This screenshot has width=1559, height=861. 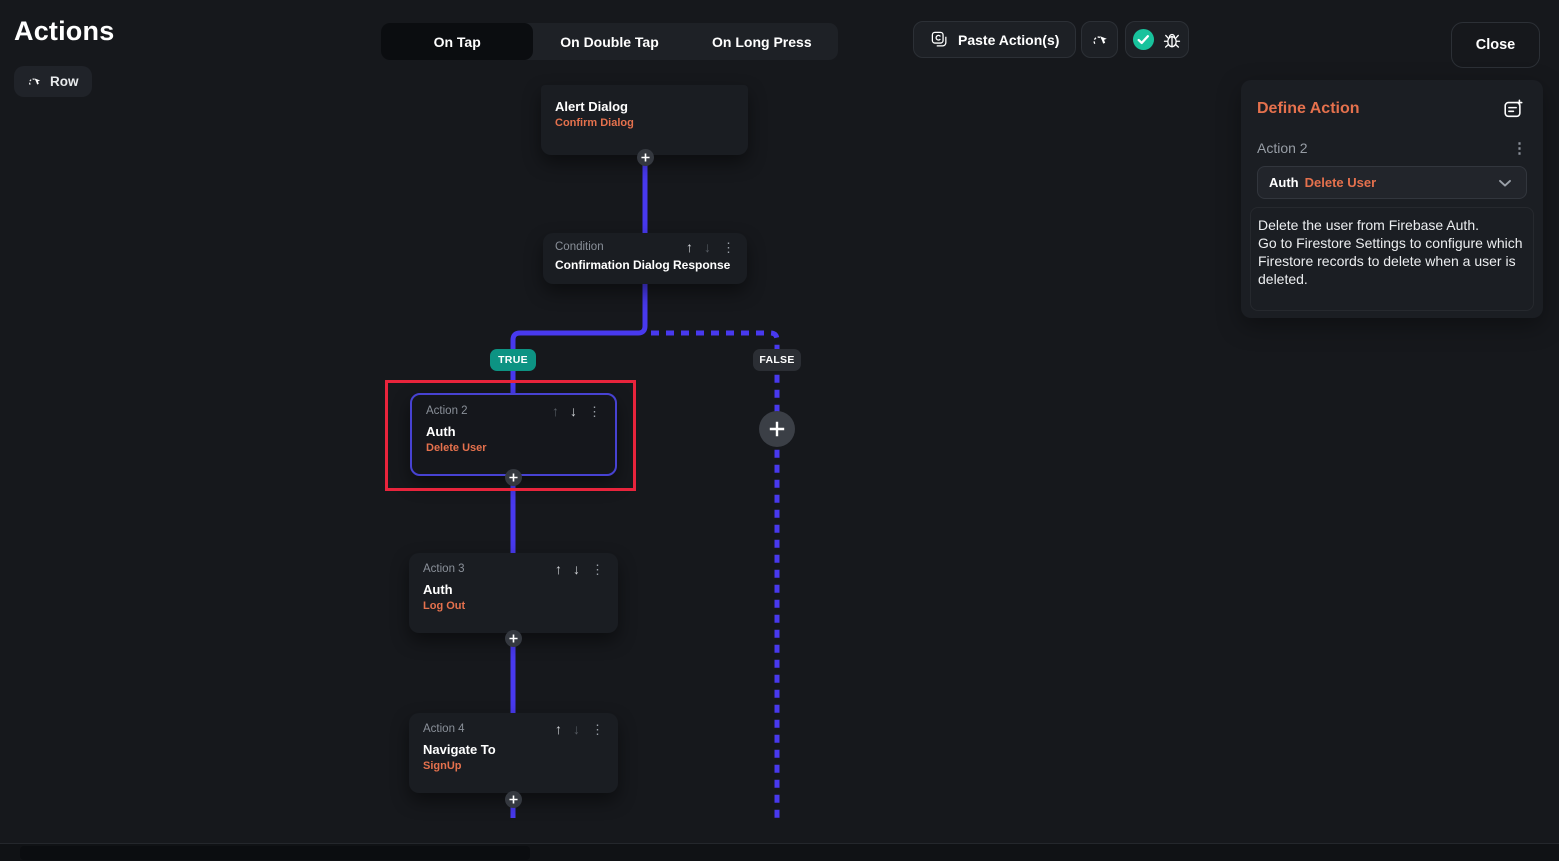 I want to click on node-subtitle: Delete User, so click(x=456, y=448).